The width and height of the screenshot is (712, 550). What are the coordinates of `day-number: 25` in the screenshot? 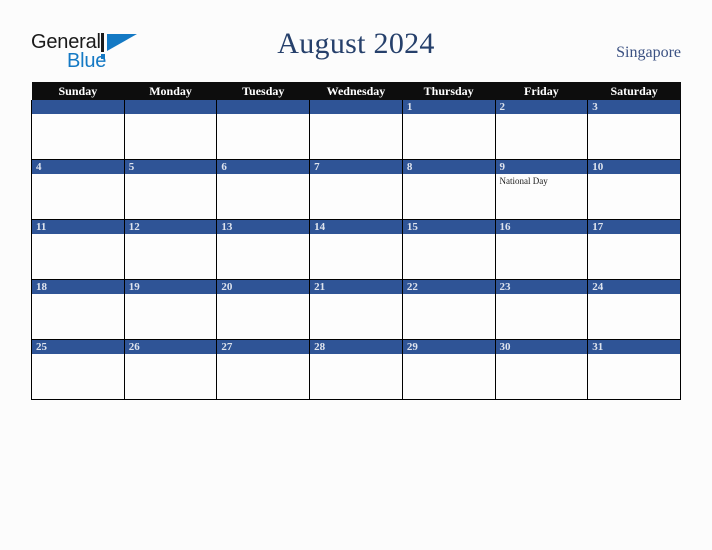 It's located at (78, 347).